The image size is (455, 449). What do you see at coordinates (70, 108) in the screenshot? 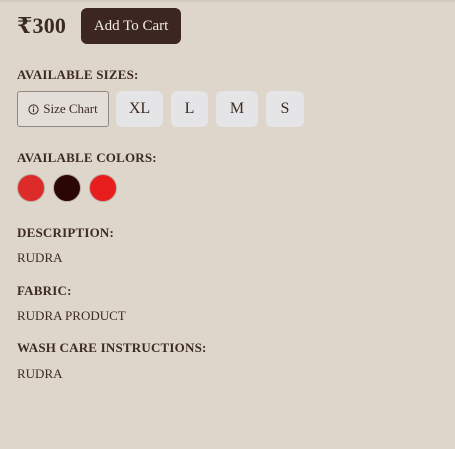
I see `size-chart-label: Size Chart` at bounding box center [70, 108].